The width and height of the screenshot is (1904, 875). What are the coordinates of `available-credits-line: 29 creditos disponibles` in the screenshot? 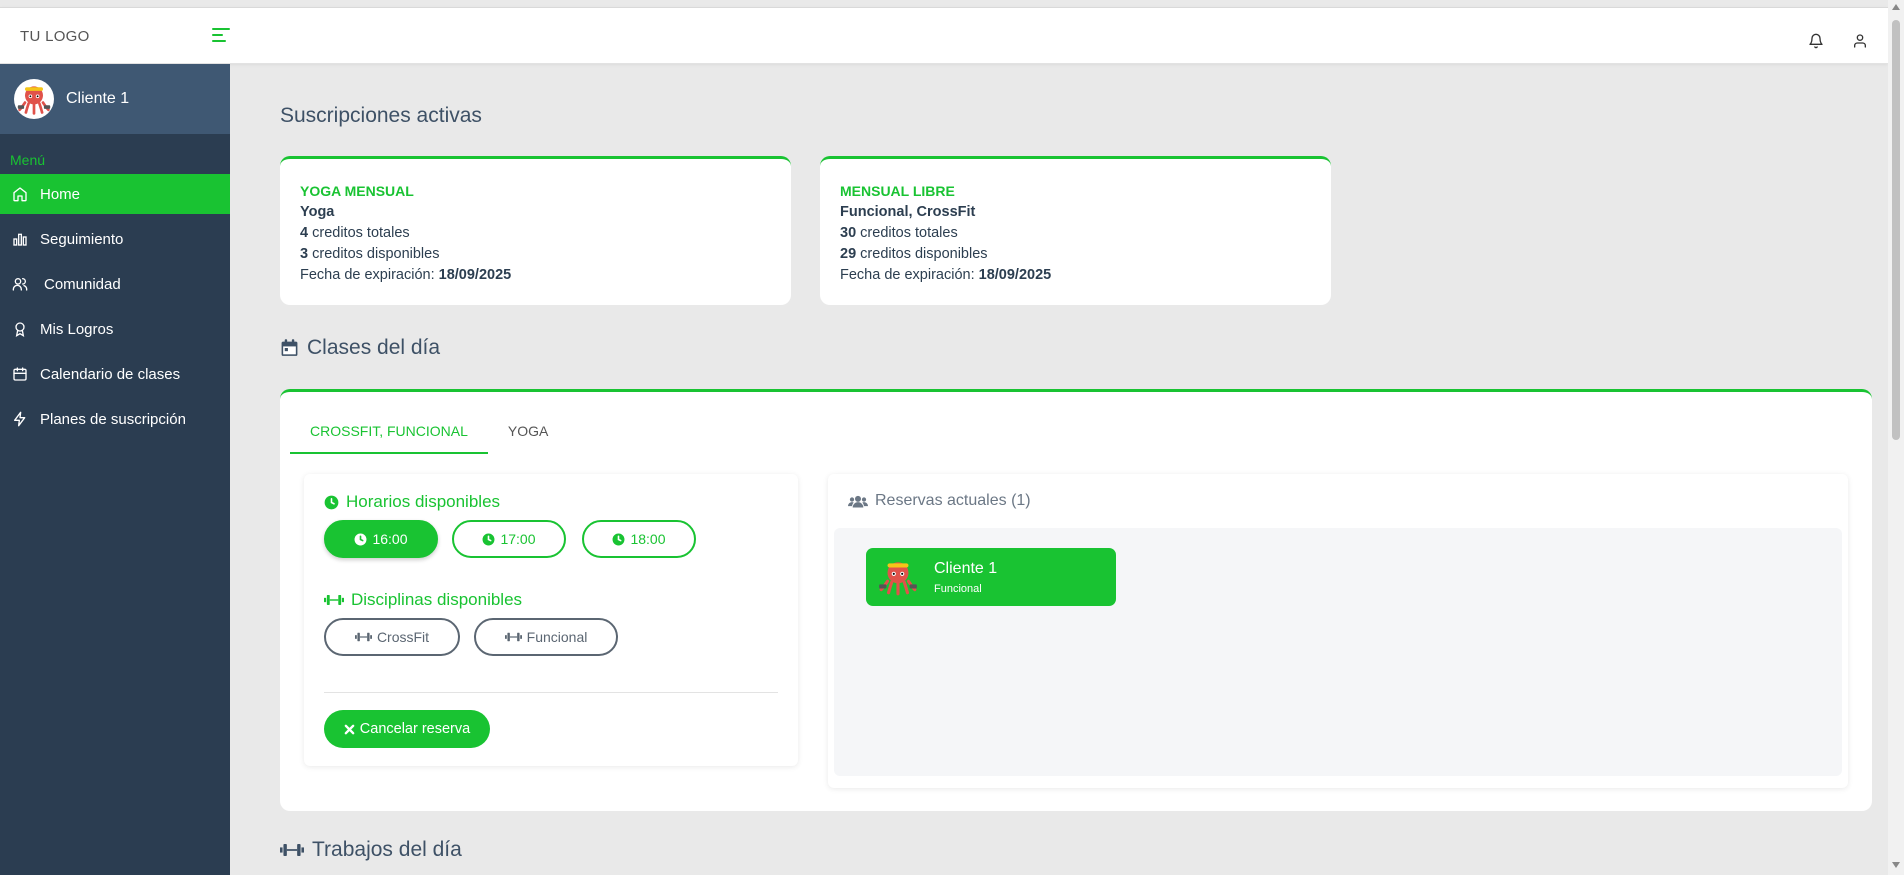 It's located at (914, 254).